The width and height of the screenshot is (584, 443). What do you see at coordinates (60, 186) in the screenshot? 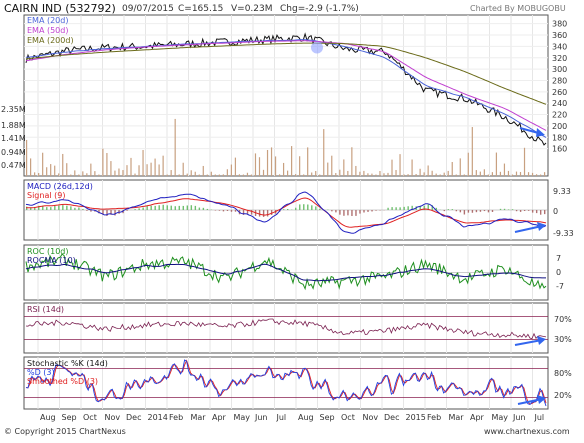
I see `legend-macd: MACD (26d,12d)` at bounding box center [60, 186].